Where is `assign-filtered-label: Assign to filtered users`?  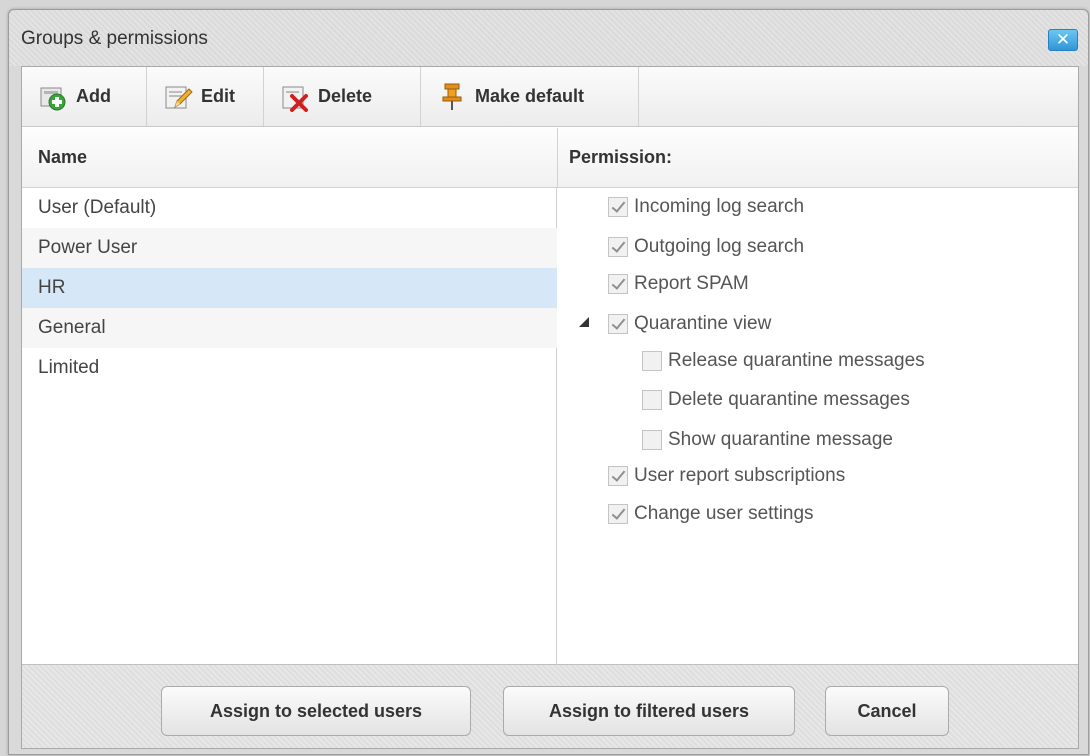 assign-filtered-label: Assign to filtered users is located at coordinates (649, 710).